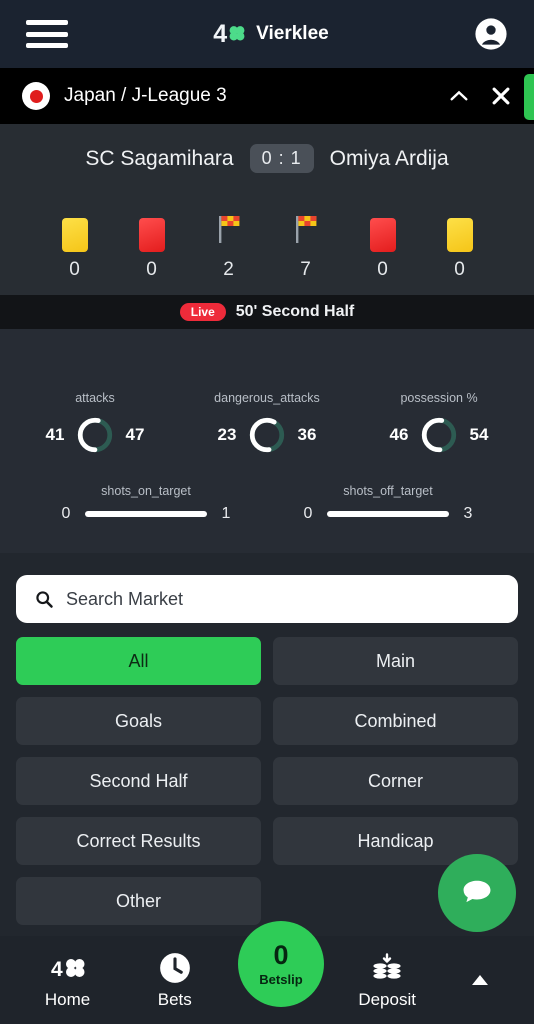 The height and width of the screenshot is (1024, 534). What do you see at coordinates (388, 503) in the screenshot?
I see `stat-bar-shots-off-target: shots_off_target 0 3` at bounding box center [388, 503].